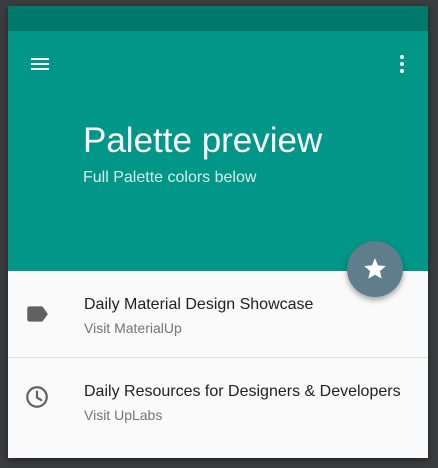 This screenshot has height=468, width=438. Describe the element at coordinates (37, 397) in the screenshot. I see `clock-icon` at that location.